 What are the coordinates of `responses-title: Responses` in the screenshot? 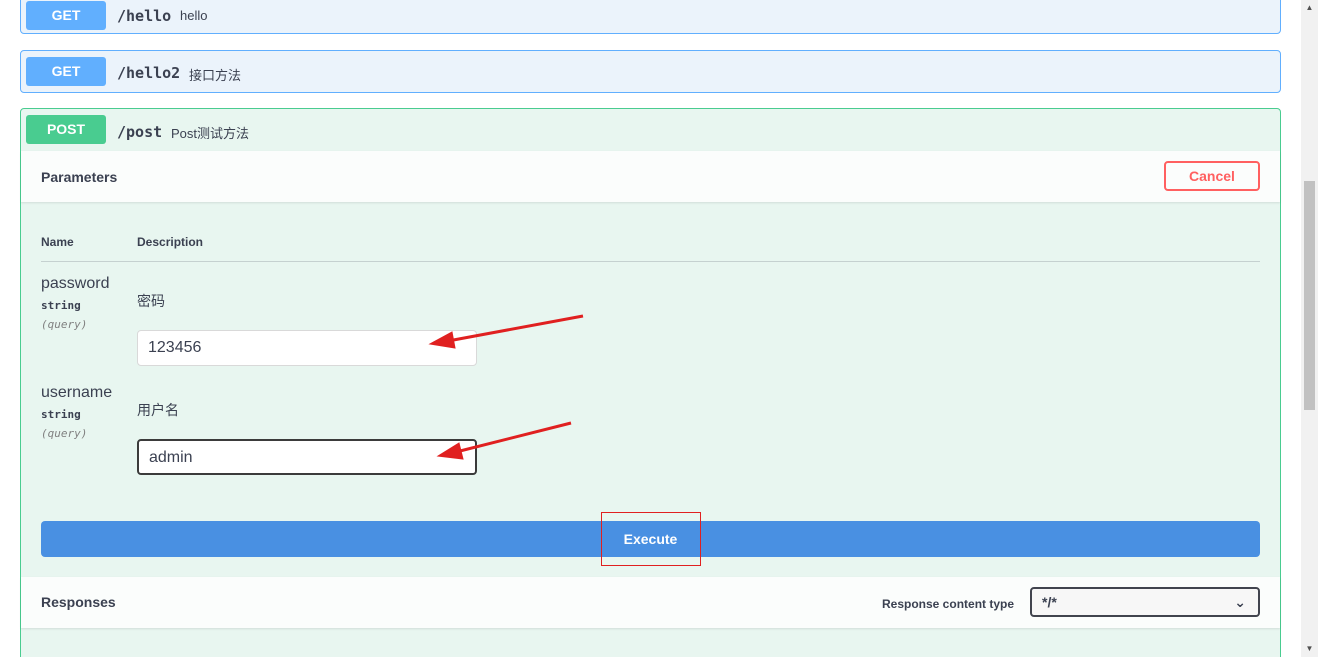 It's located at (78, 602).